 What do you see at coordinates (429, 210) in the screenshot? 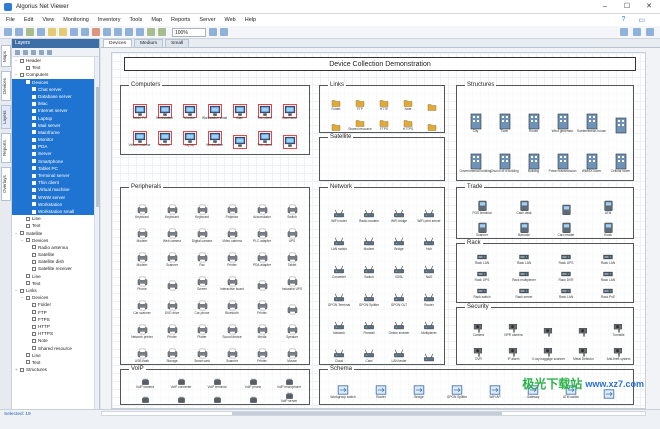
I see `device-node: WiFi print server` at bounding box center [429, 210].